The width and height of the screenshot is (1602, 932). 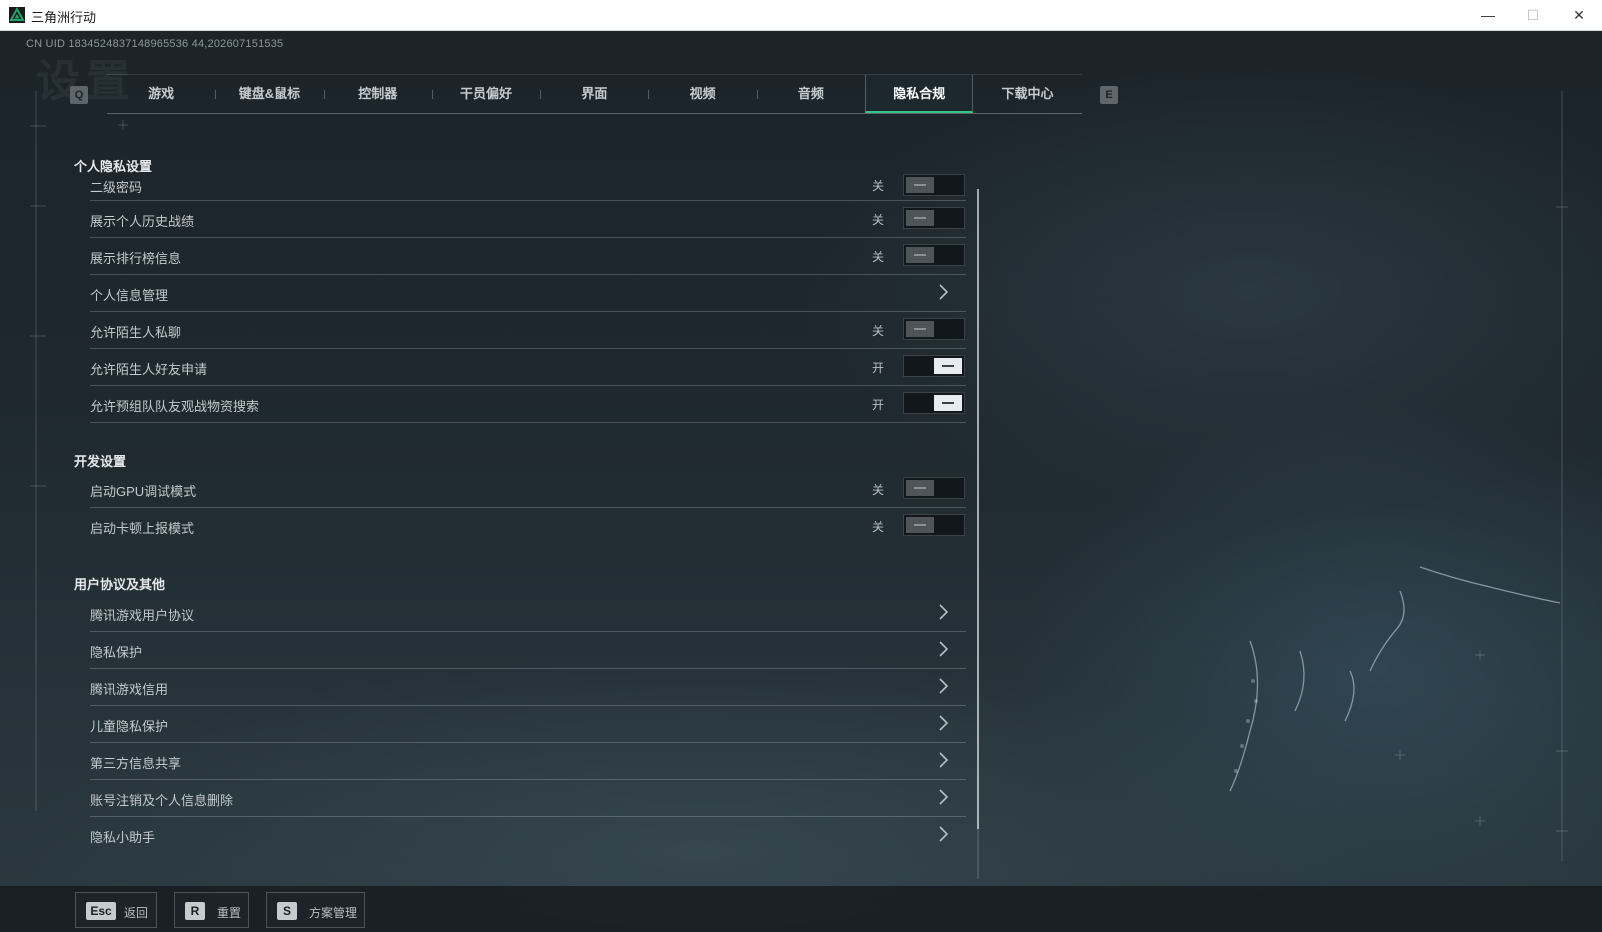 What do you see at coordinates (528, 293) in the screenshot?
I see `setting-row-personal-info-management: 个人信息管理` at bounding box center [528, 293].